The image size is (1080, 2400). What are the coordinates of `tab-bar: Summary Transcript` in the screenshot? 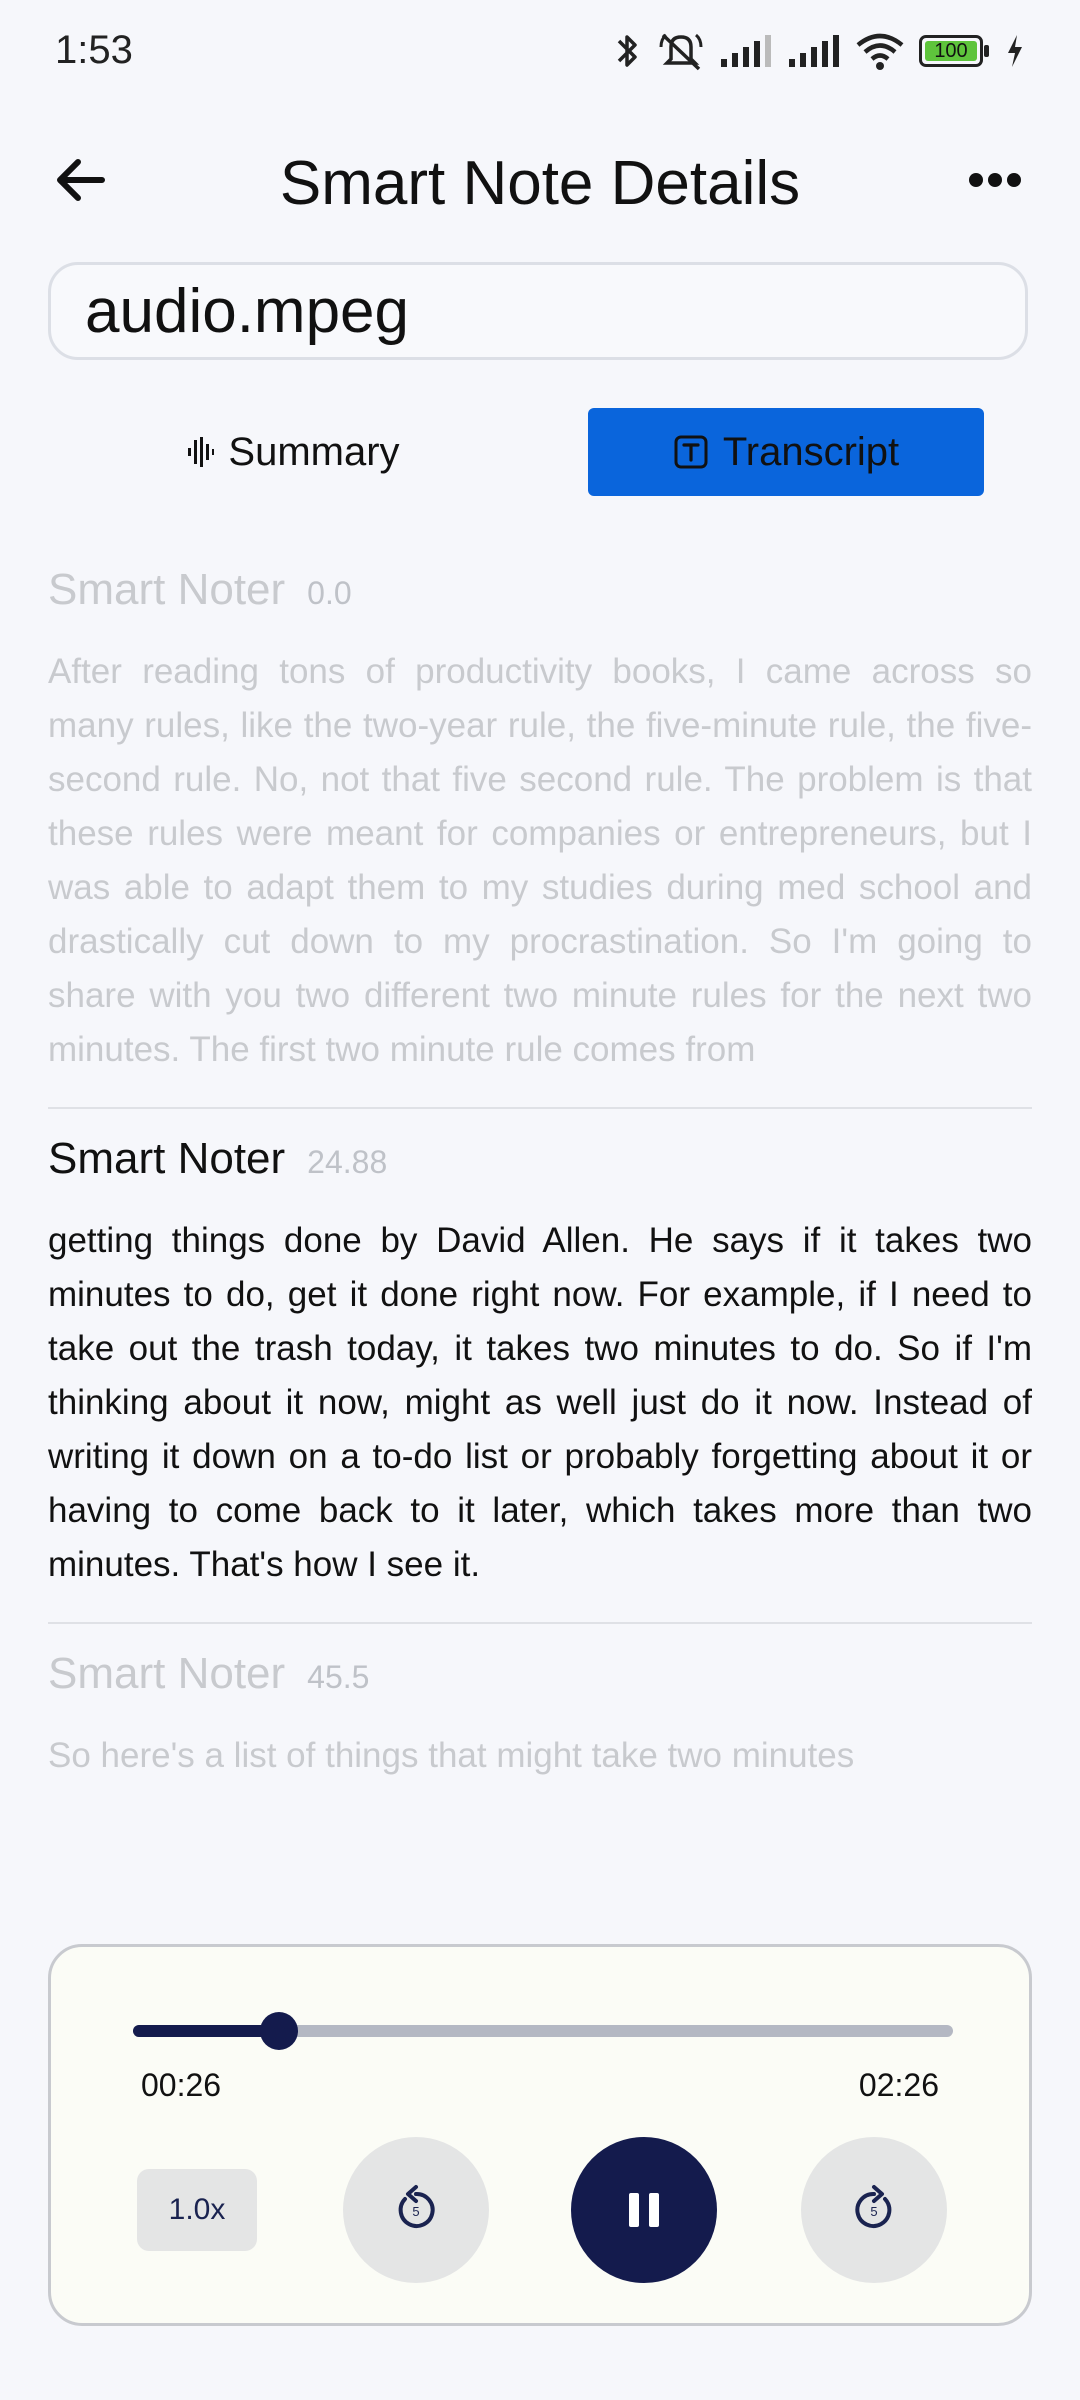 It's located at (538, 452).